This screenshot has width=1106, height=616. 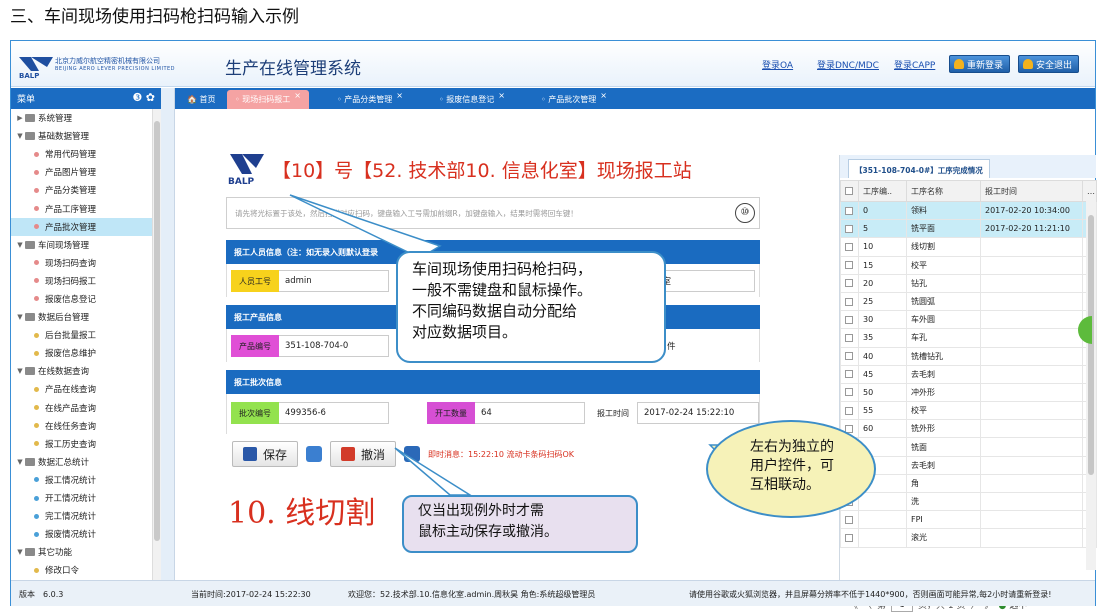 I want to click on sidebar-item: 报废信息登记, so click(x=85, y=299).